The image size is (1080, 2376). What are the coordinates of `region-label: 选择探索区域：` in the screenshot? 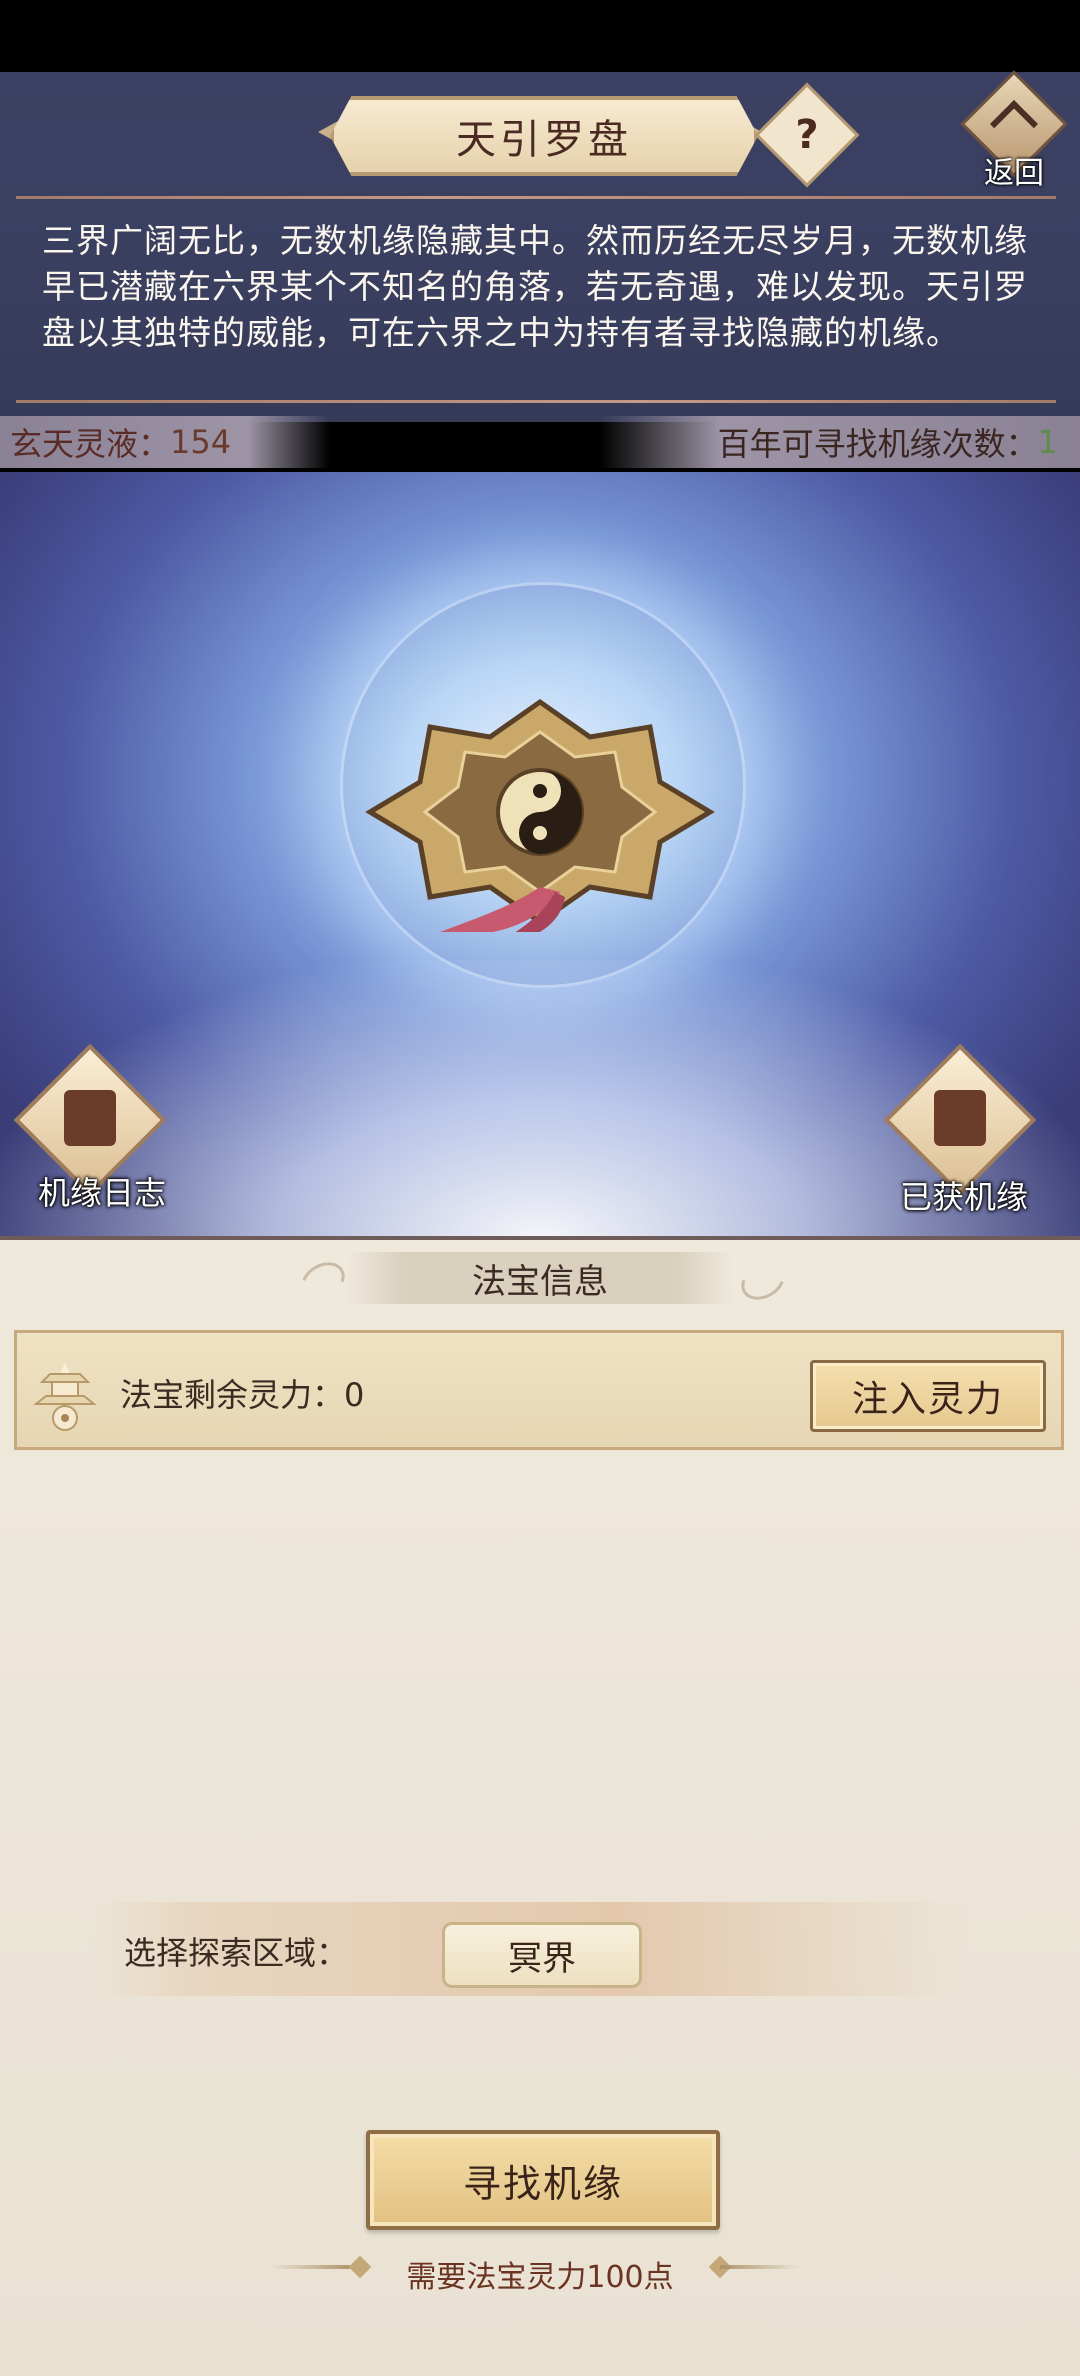 It's located at (236, 1953).